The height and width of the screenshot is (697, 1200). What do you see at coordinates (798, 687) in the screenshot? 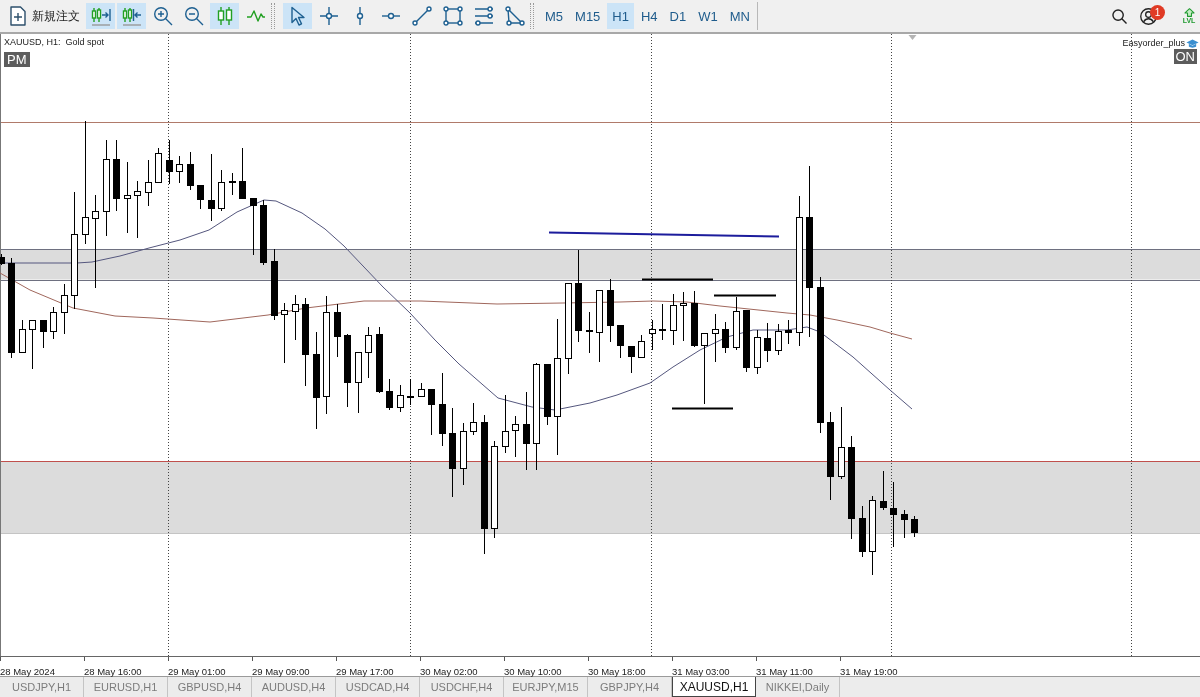
I see `chart-tab: NIKKEI,Daily` at bounding box center [798, 687].